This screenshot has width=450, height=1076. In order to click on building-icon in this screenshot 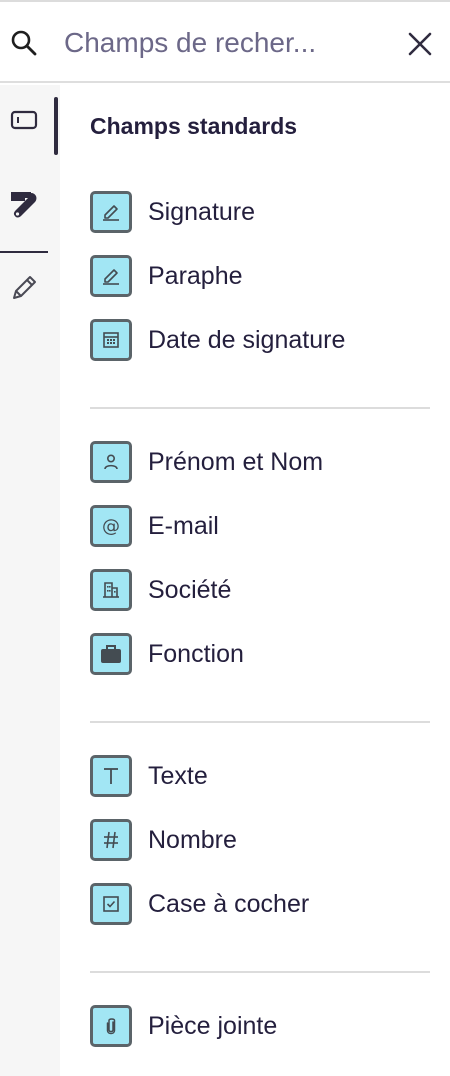, I will do `click(111, 590)`.